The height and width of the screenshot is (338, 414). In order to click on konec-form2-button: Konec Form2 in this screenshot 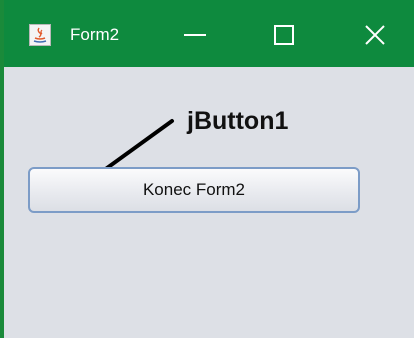, I will do `click(194, 190)`.